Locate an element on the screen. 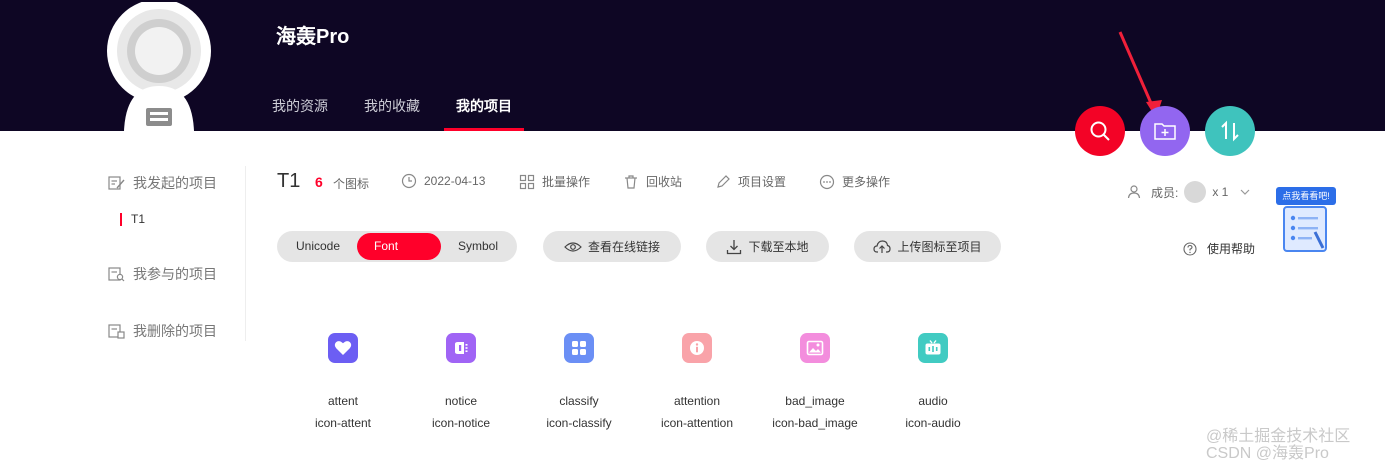 Image resolution: width=1385 pixels, height=466 pixels. upload-icons-label: 上传图标至项目 is located at coordinates (939, 247).